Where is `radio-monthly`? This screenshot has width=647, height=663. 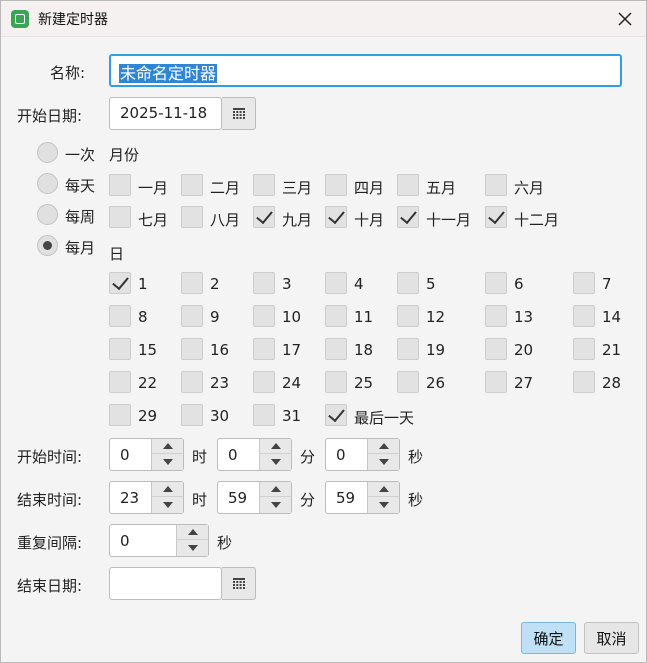 radio-monthly is located at coordinates (47, 245).